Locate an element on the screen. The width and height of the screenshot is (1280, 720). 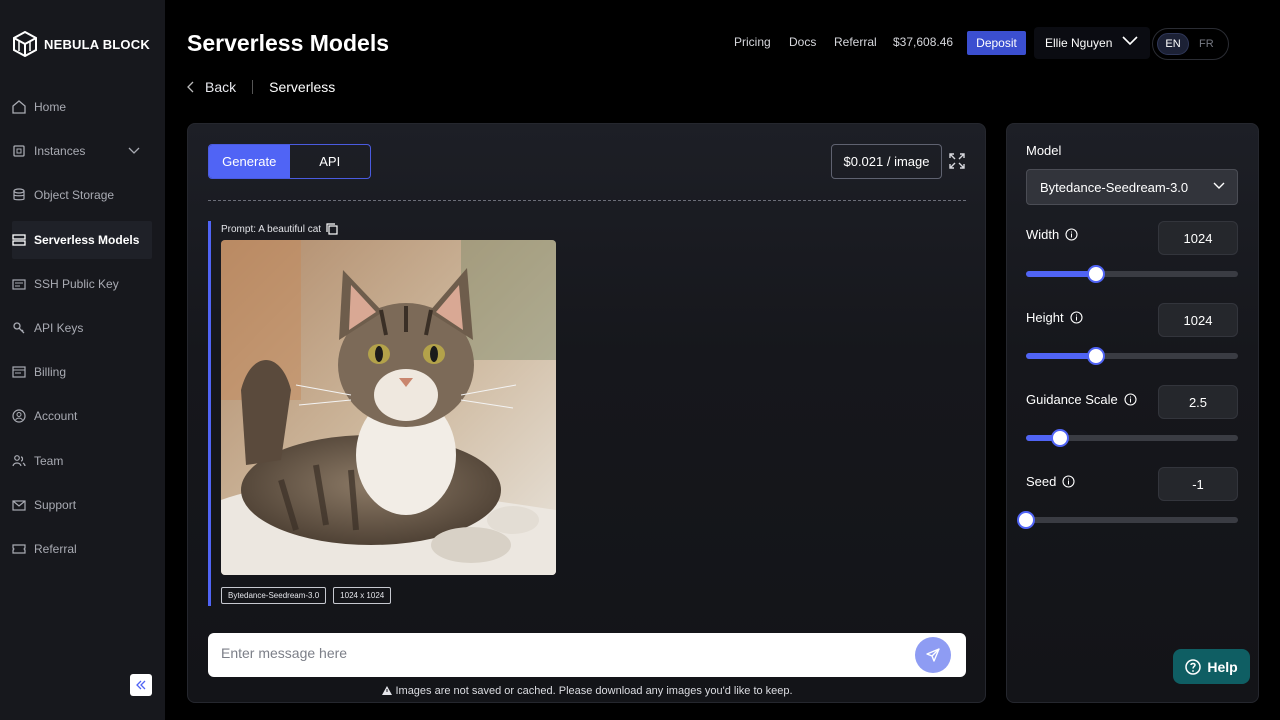
sidebar-item-label: Serverless Models is located at coordinates (87, 240).